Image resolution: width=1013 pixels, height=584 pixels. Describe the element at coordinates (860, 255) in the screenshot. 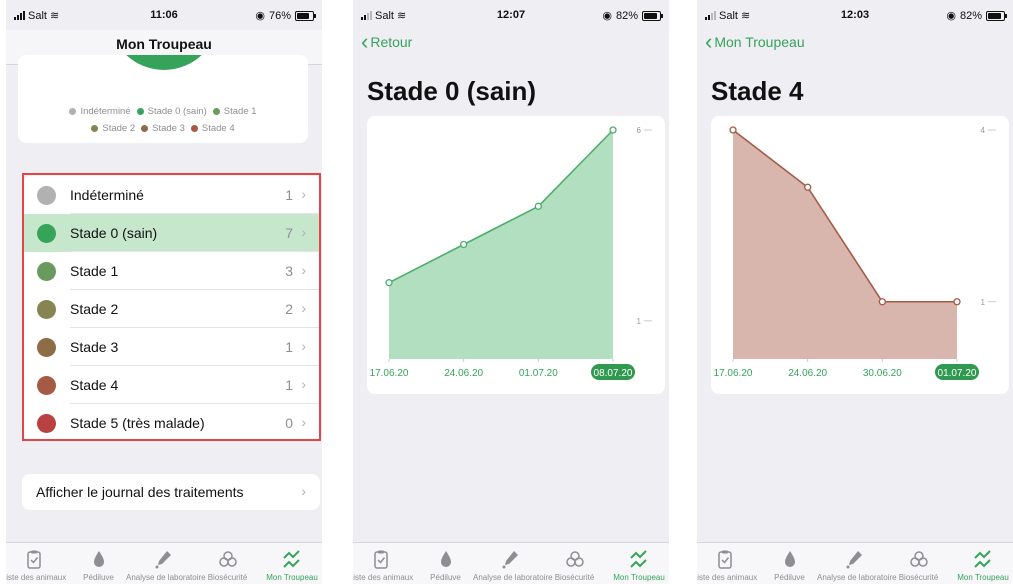

I see `chart-card: 1 4 17.06.20 24.06.20 30.06.20 01.07.20` at that location.